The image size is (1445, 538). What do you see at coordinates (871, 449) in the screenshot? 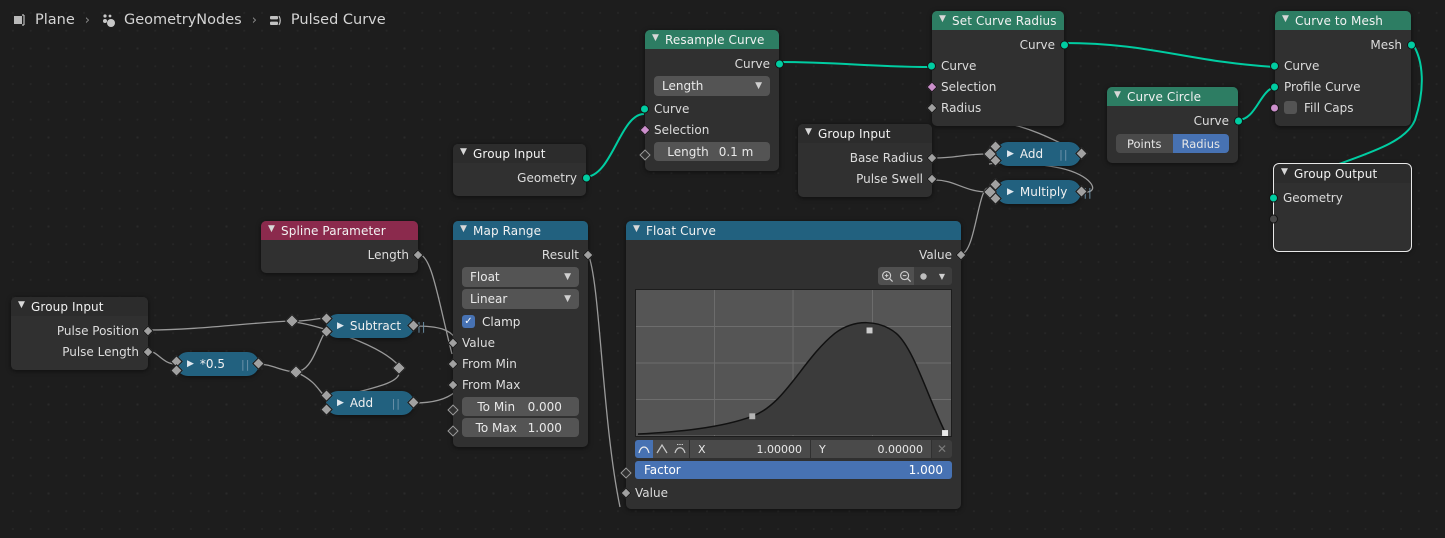
I see `coord-y-field: Y 0.00000` at bounding box center [871, 449].